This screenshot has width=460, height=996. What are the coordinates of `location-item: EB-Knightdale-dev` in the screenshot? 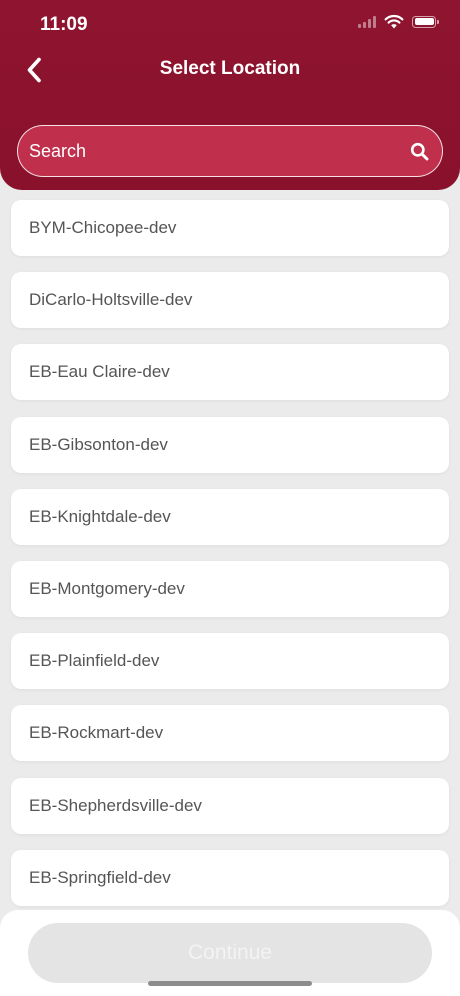 It's located at (230, 516).